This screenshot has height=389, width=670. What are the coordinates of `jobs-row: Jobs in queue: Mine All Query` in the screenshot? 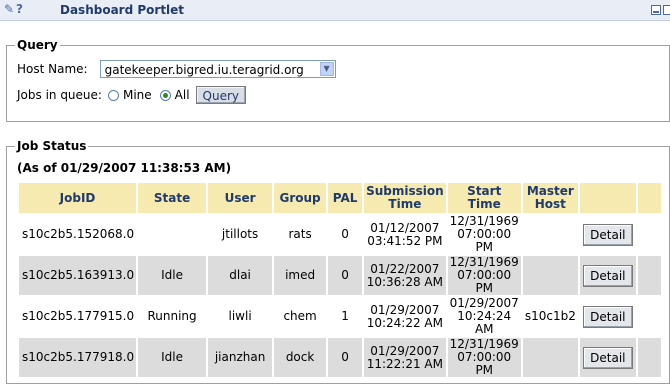 It's located at (132, 95).